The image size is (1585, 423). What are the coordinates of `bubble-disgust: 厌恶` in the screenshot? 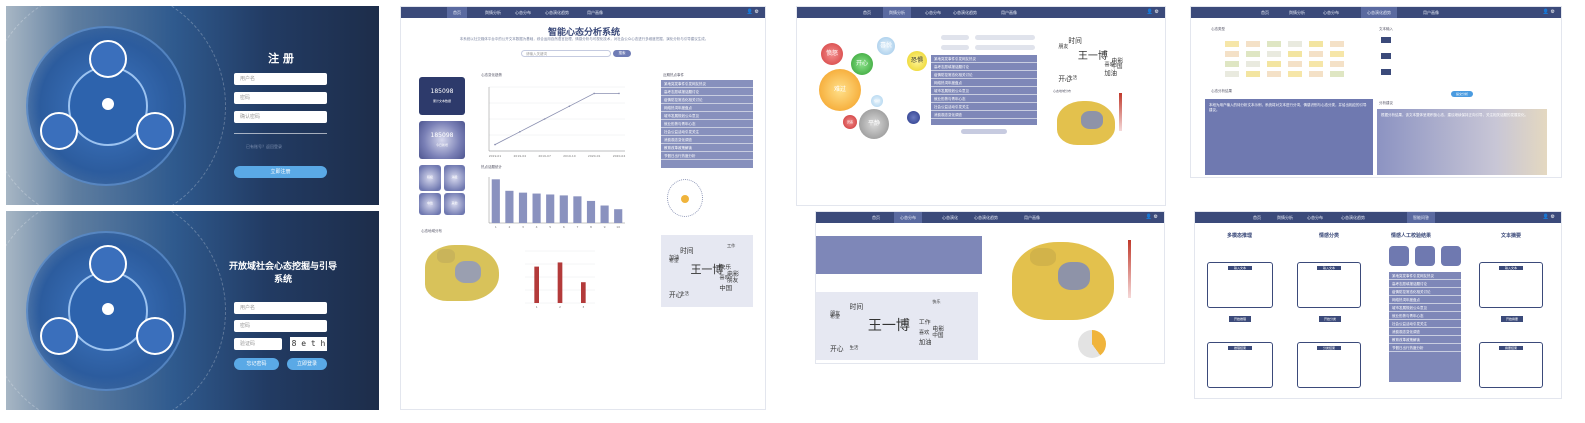 It's located at (850, 122).